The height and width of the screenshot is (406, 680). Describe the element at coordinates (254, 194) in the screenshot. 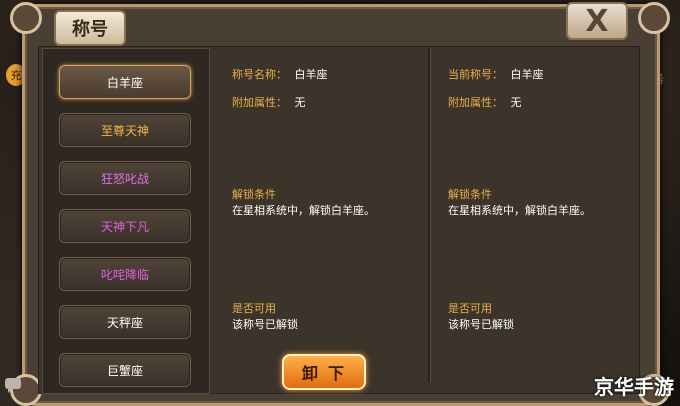

I see `selected-unlock-title: 解锁条件` at that location.